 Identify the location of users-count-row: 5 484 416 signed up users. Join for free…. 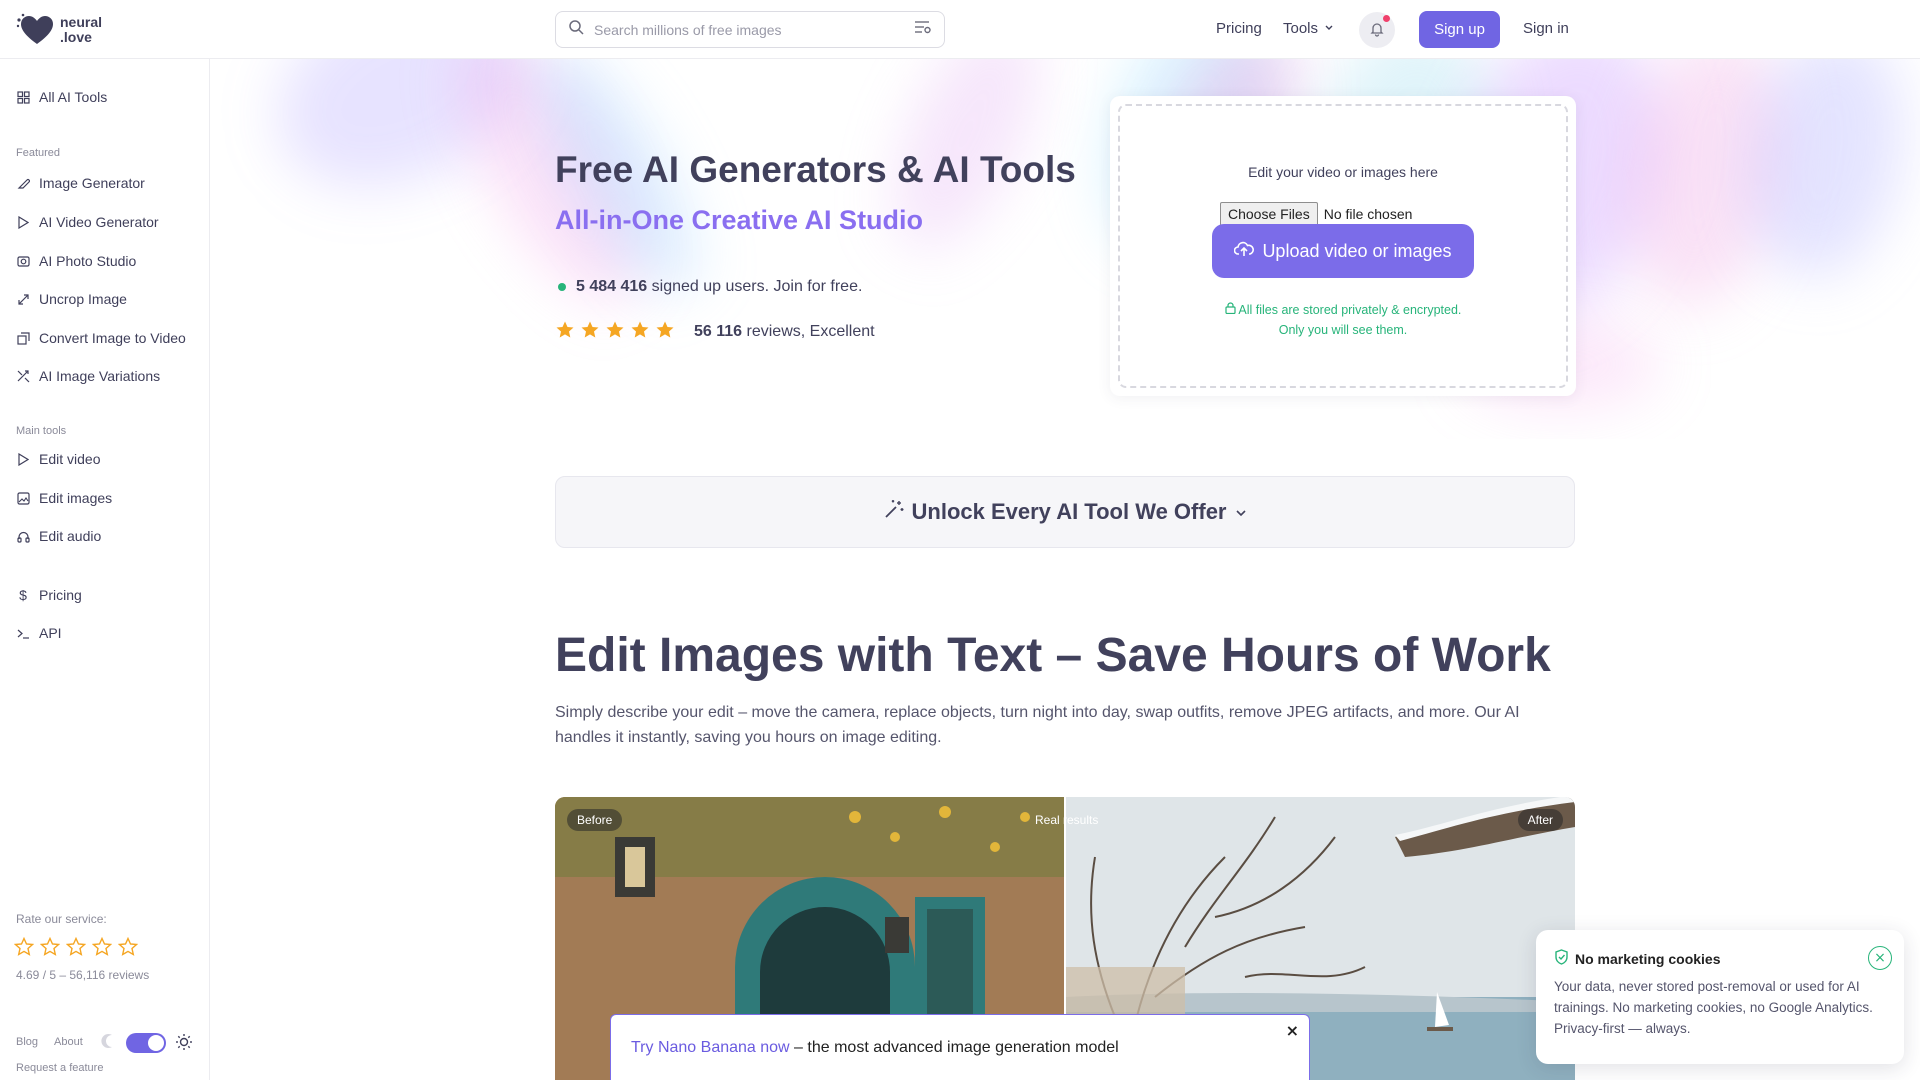
(710, 287).